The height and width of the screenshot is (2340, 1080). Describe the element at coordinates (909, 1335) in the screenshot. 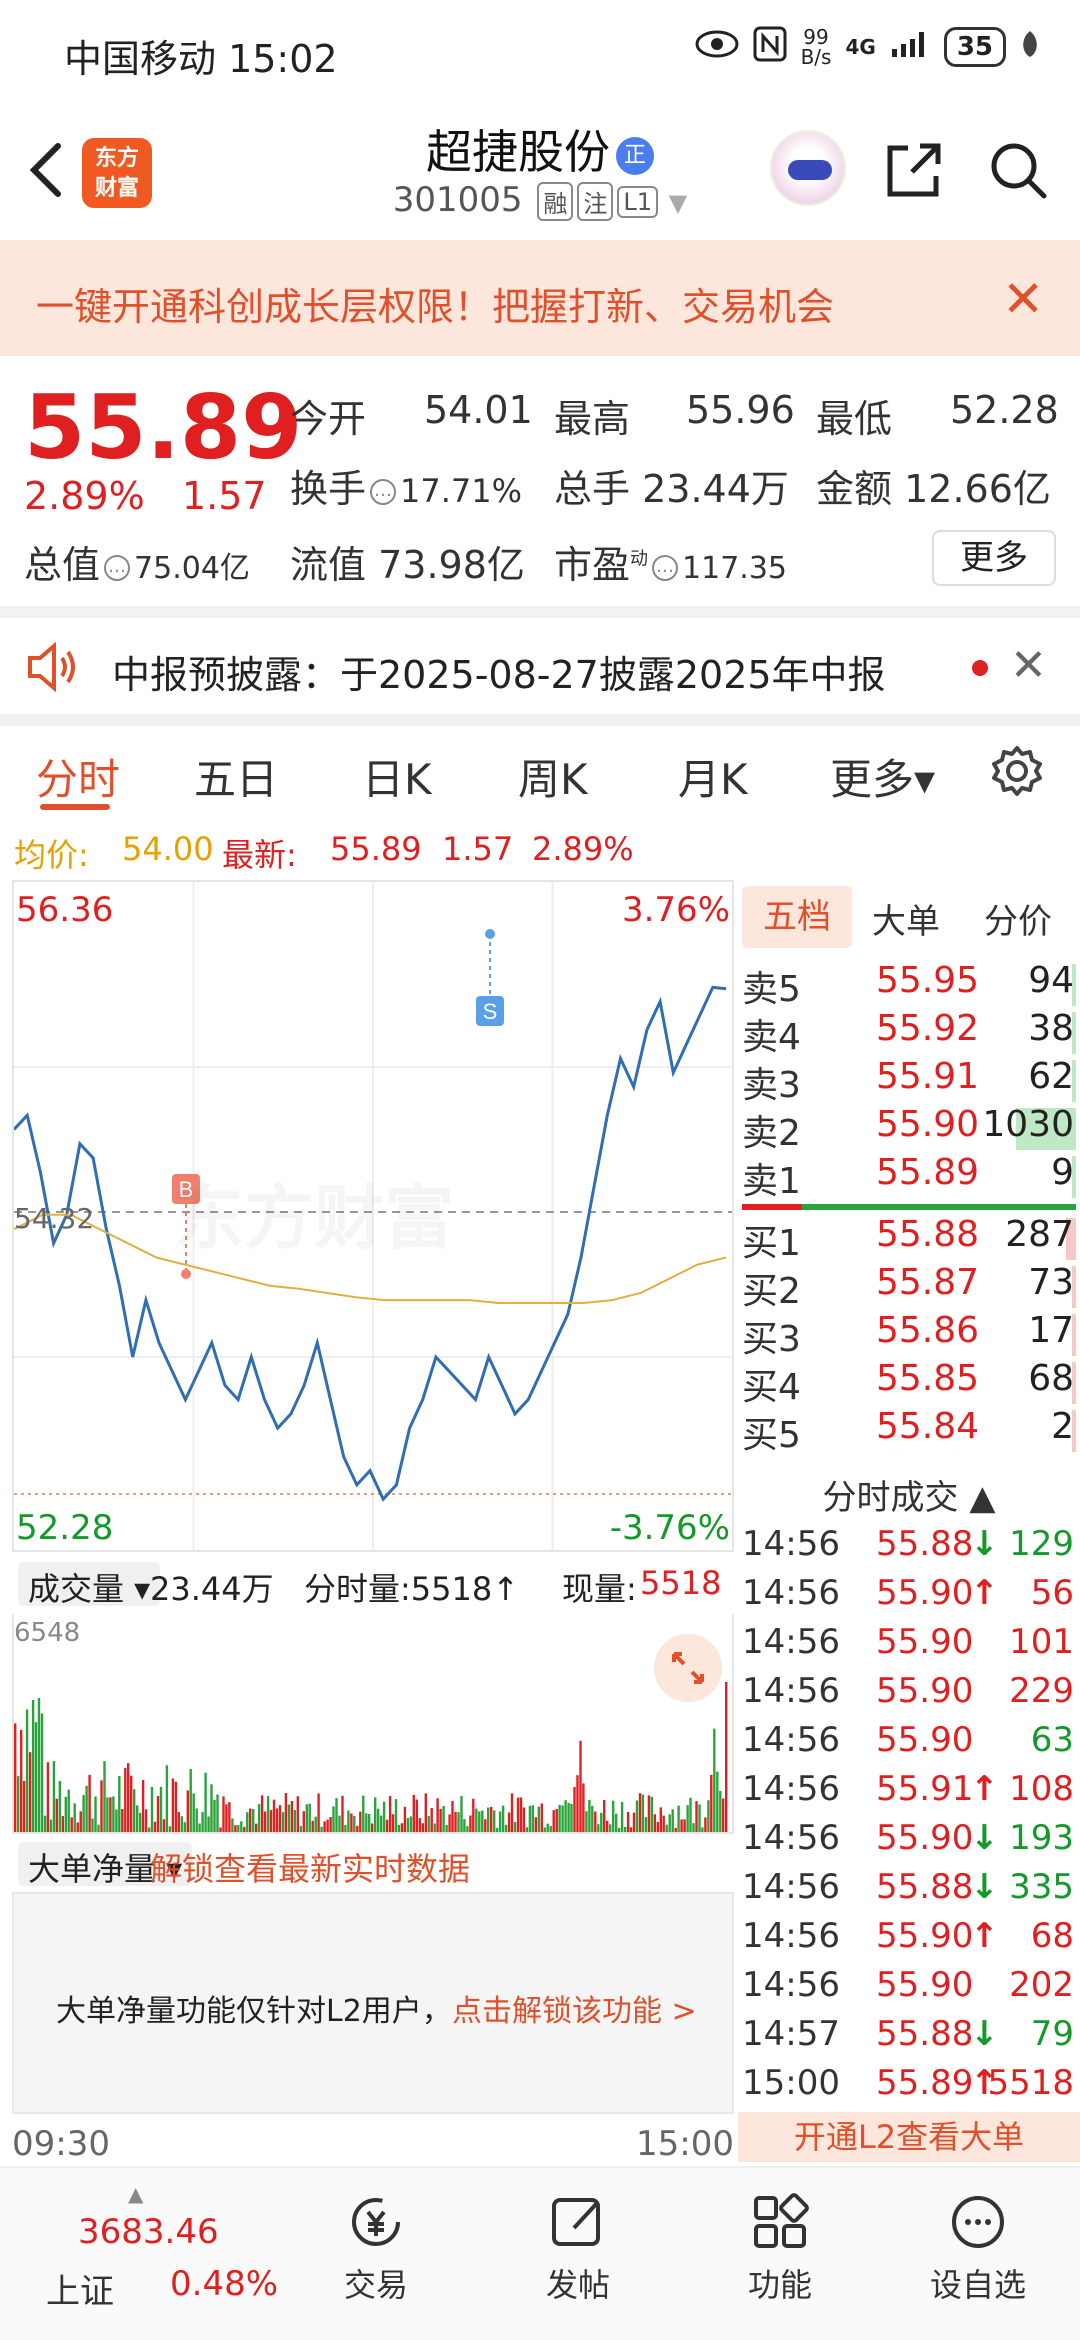

I see `bid-level-row: 买3 55.86 17` at that location.